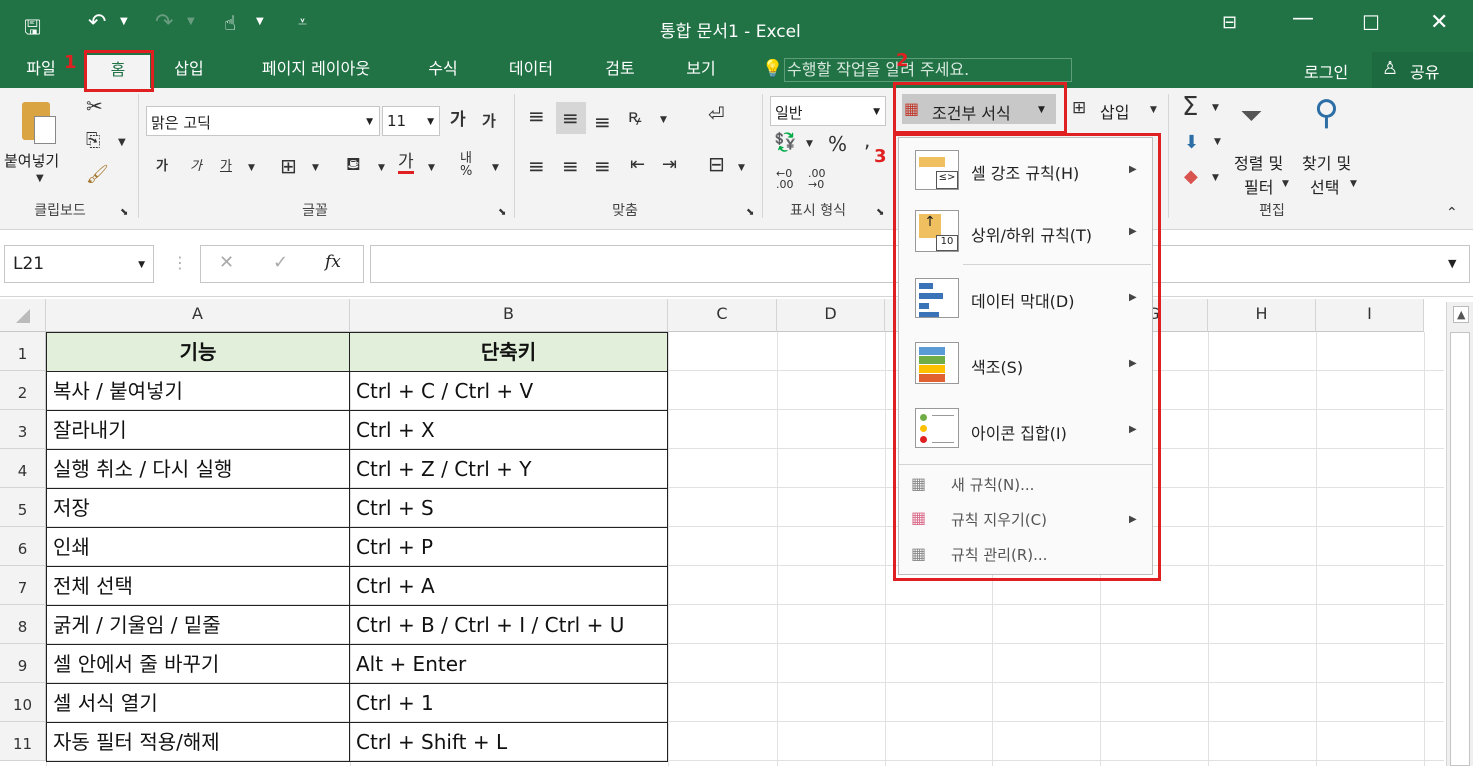  Describe the element at coordinates (353, 165) in the screenshot. I see `fill-color-icon: ⛾` at that location.